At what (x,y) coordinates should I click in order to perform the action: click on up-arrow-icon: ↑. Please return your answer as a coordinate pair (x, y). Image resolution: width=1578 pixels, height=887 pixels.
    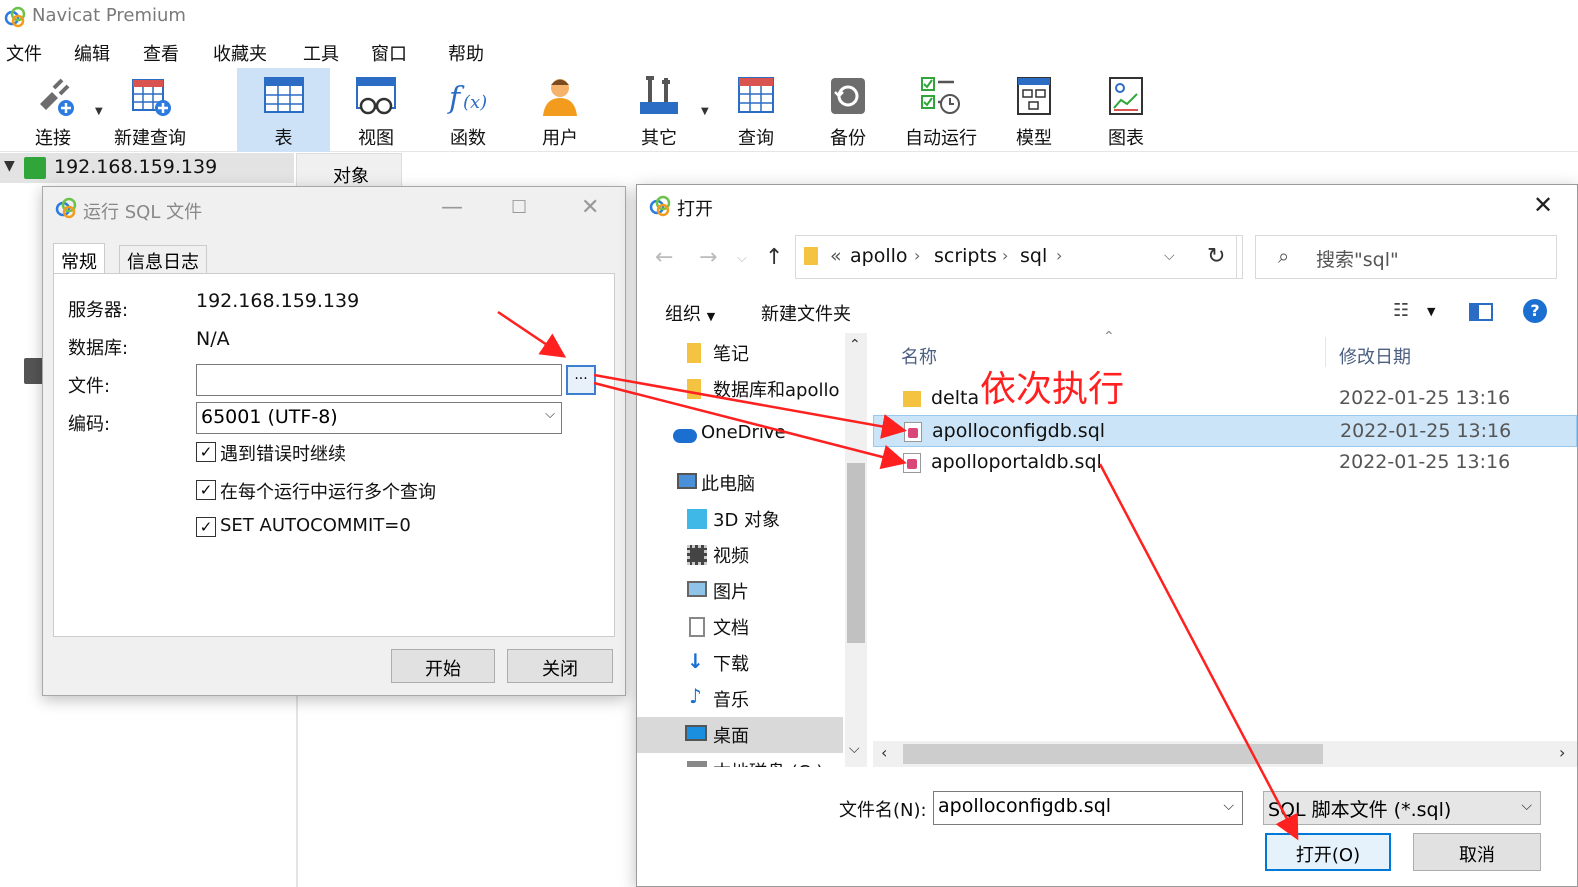
    Looking at the image, I should click on (774, 257).